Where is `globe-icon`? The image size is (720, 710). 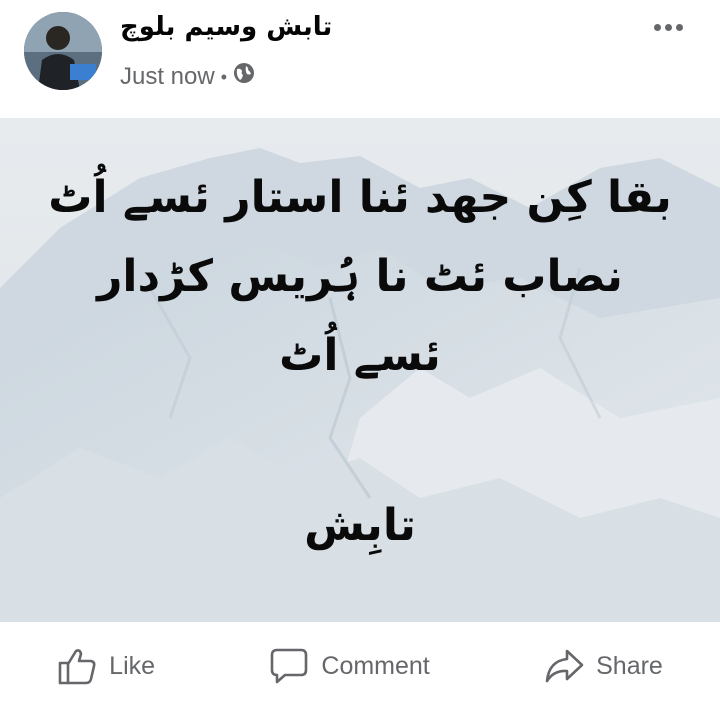
globe-icon is located at coordinates (244, 76).